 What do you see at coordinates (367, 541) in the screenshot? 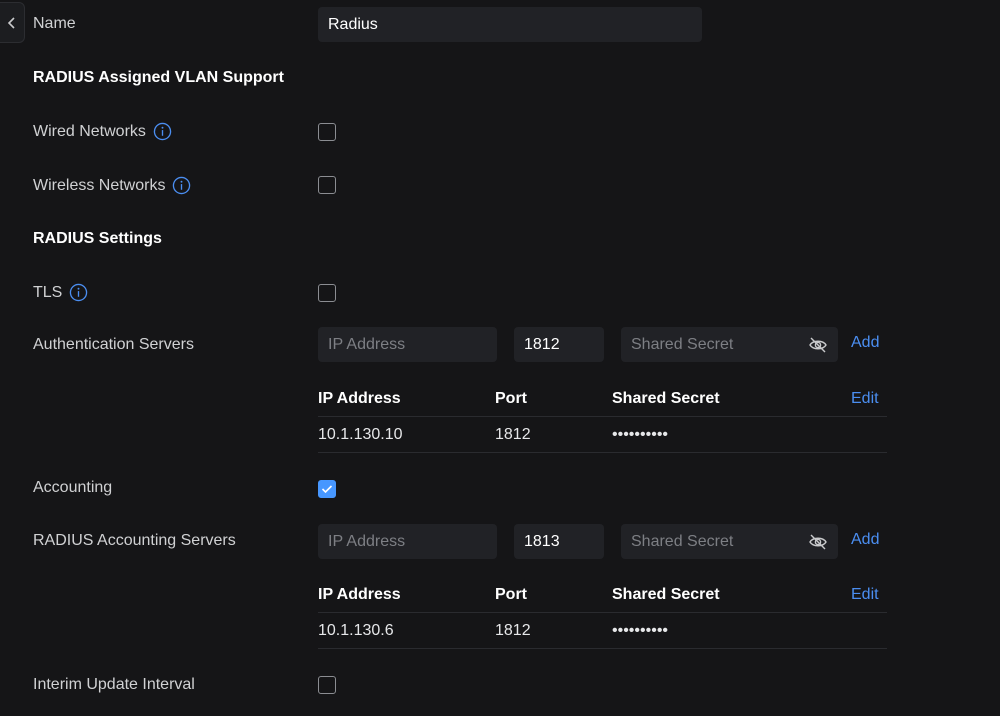
I see `acct-ip-placeholder: IP Address` at bounding box center [367, 541].